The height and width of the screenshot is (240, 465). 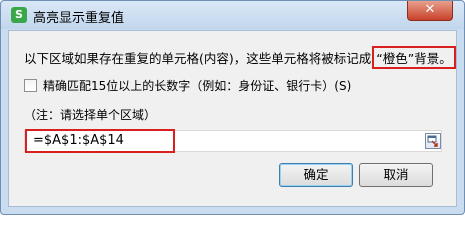 I want to click on app-logo-icon: S, so click(x=19, y=15).